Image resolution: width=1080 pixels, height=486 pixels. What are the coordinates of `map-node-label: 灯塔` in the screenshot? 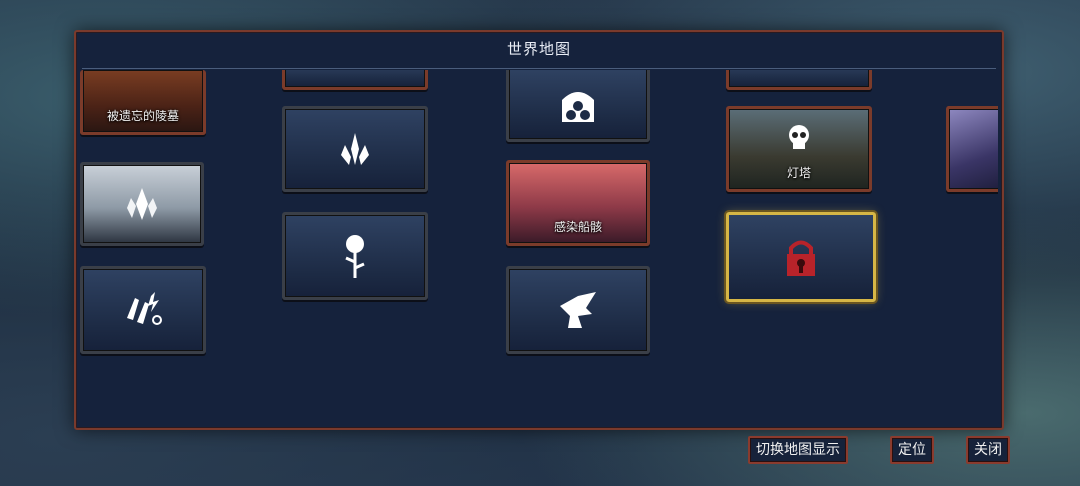 It's located at (798, 173).